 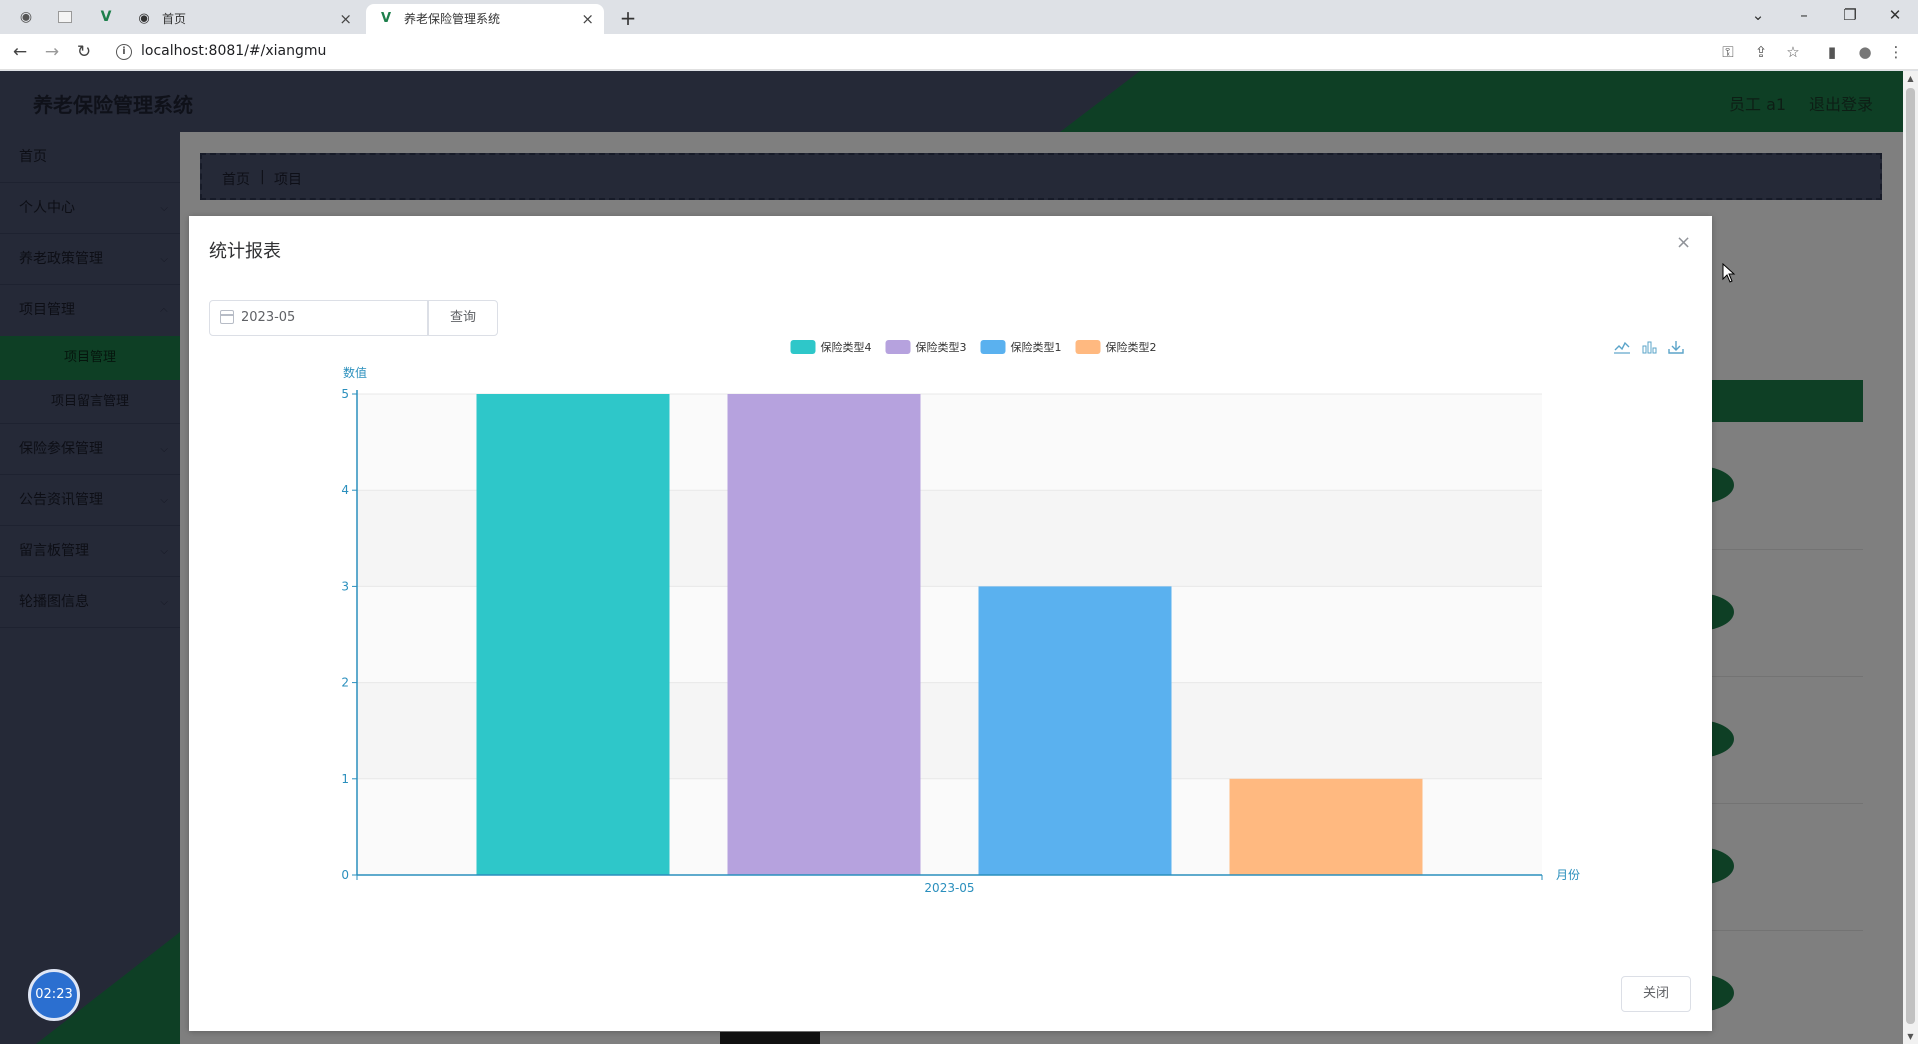 What do you see at coordinates (1761, 52) in the screenshot?
I see `share-icon: ⇪` at bounding box center [1761, 52].